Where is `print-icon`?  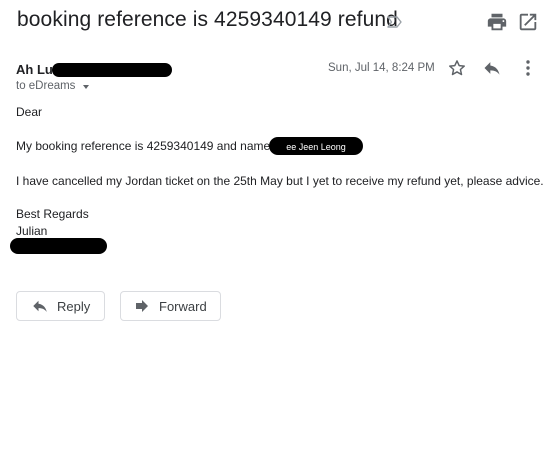
print-icon is located at coordinates (497, 22).